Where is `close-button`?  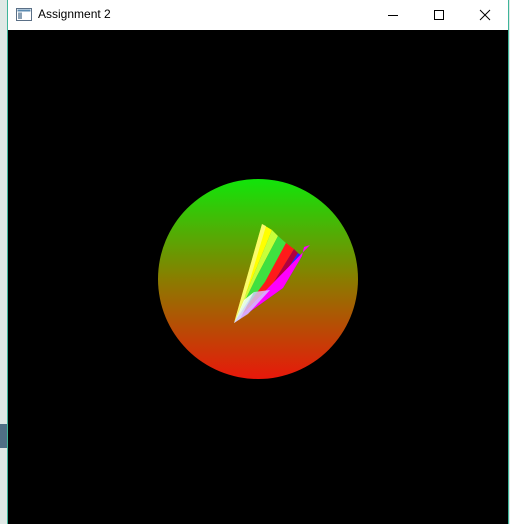
close-button is located at coordinates (485, 15).